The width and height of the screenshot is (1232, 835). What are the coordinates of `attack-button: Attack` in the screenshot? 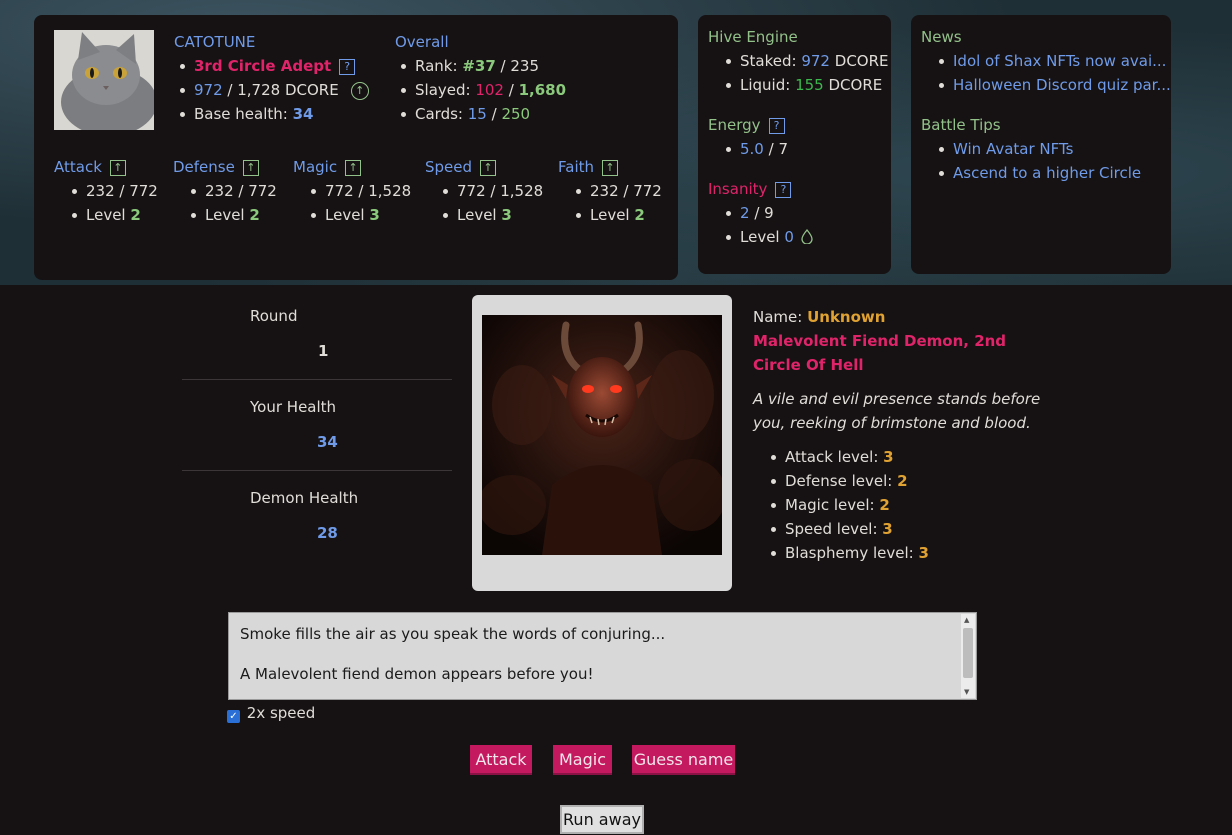 It's located at (501, 760).